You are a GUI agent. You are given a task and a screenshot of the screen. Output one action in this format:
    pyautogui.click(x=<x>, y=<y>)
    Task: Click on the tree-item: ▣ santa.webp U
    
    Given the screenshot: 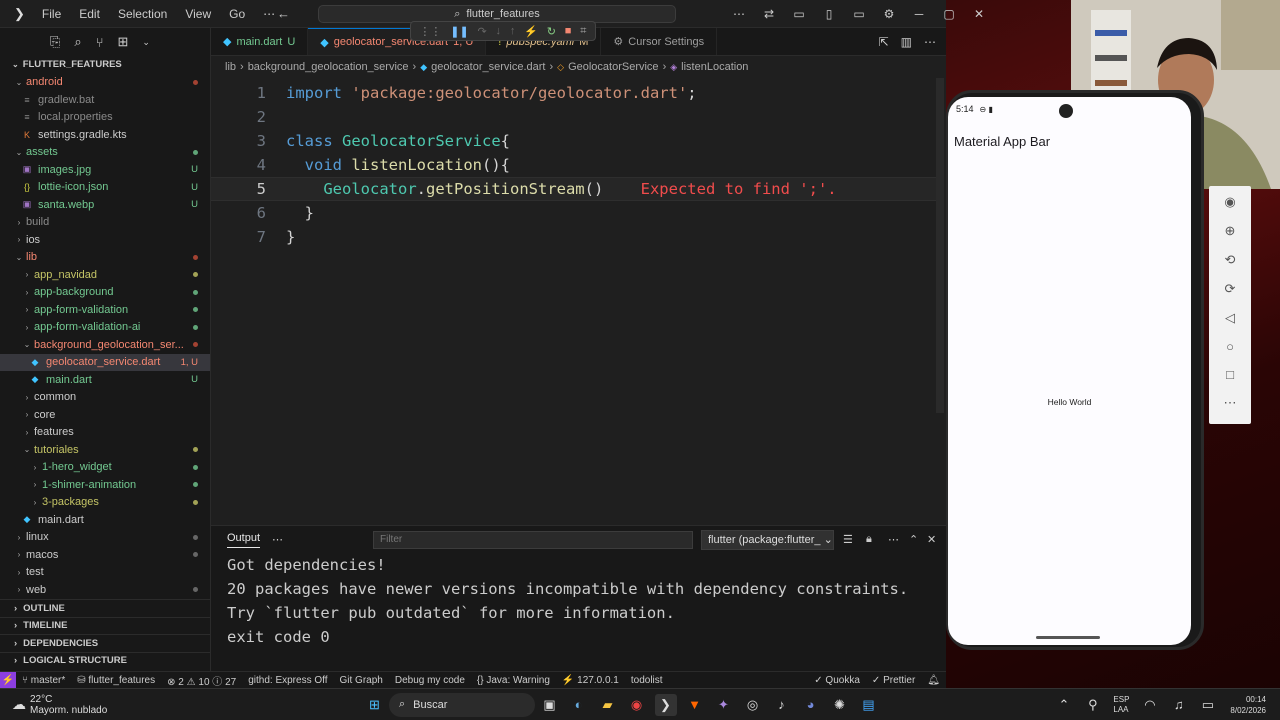 What is the action you would take?
    pyautogui.click(x=105, y=205)
    